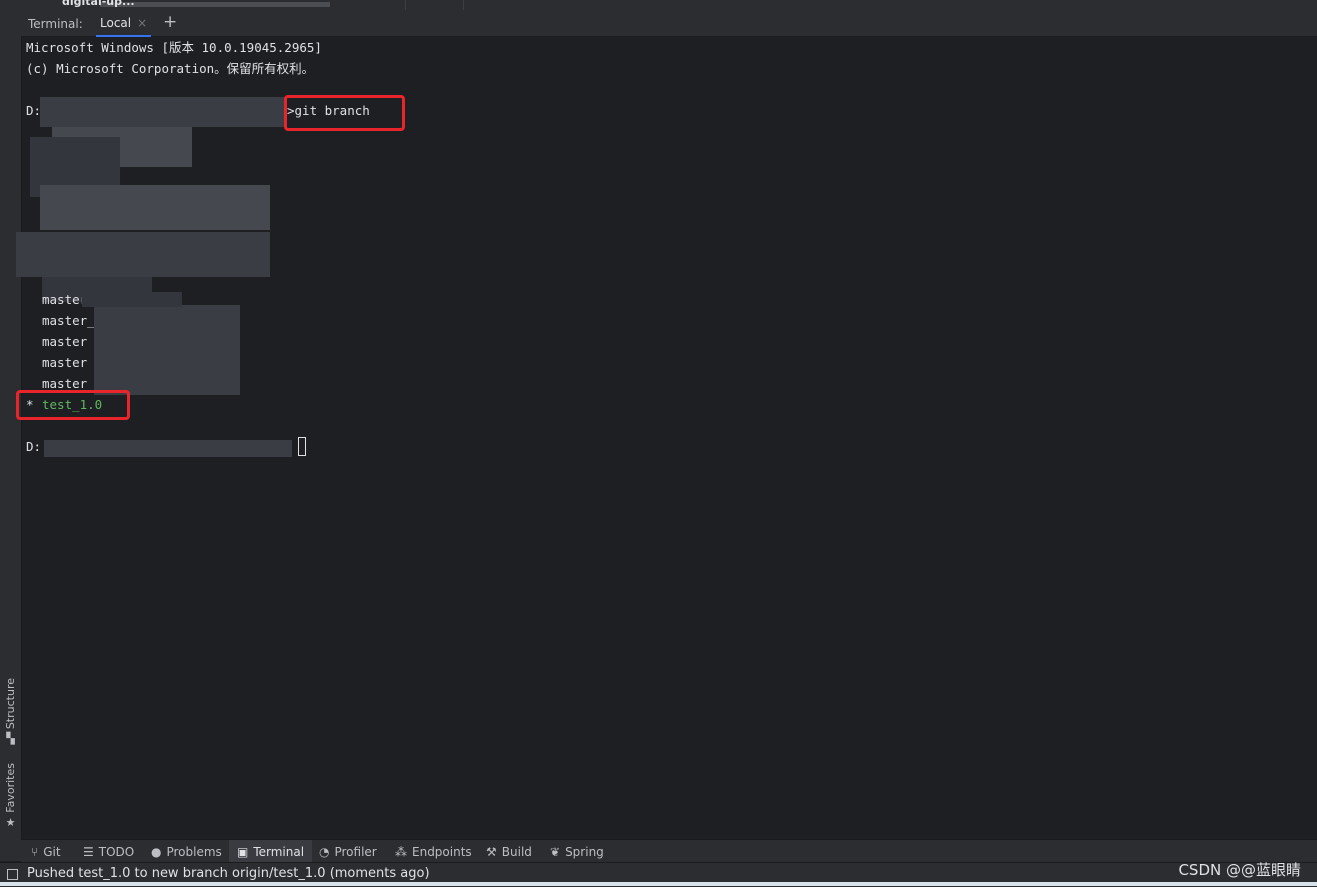 Image resolution: width=1317 pixels, height=887 pixels. Describe the element at coordinates (52, 851) in the screenshot. I see `tool-window-label: Git` at that location.